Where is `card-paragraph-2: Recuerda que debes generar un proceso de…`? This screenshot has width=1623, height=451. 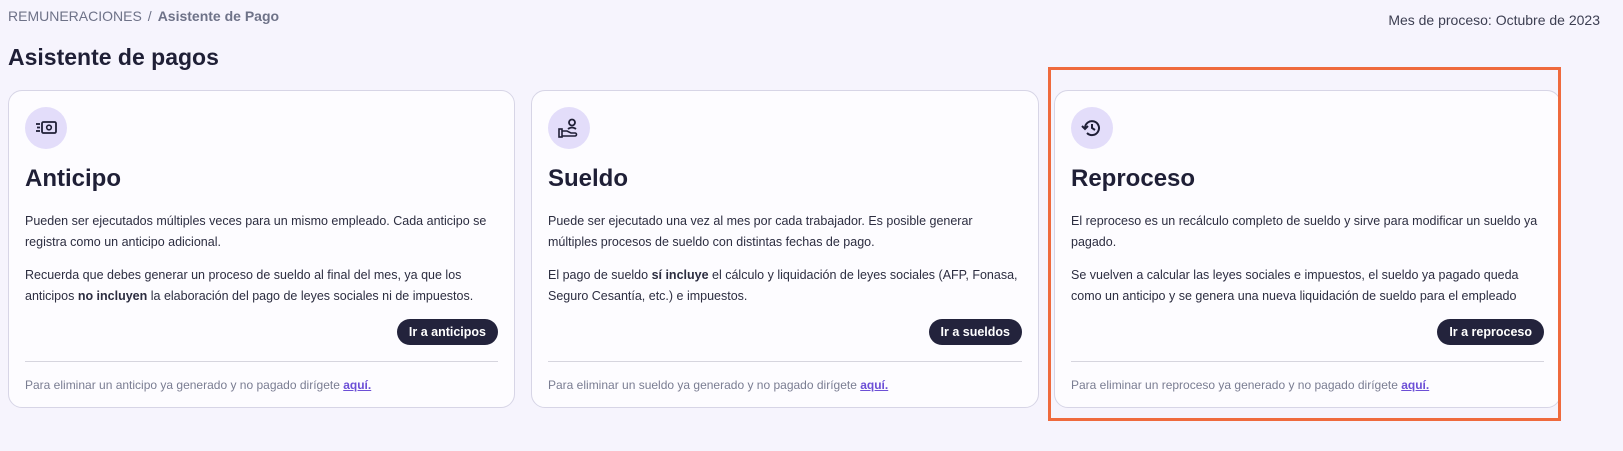
card-paragraph-2: Recuerda que debes generar un proceso de… is located at coordinates (260, 286).